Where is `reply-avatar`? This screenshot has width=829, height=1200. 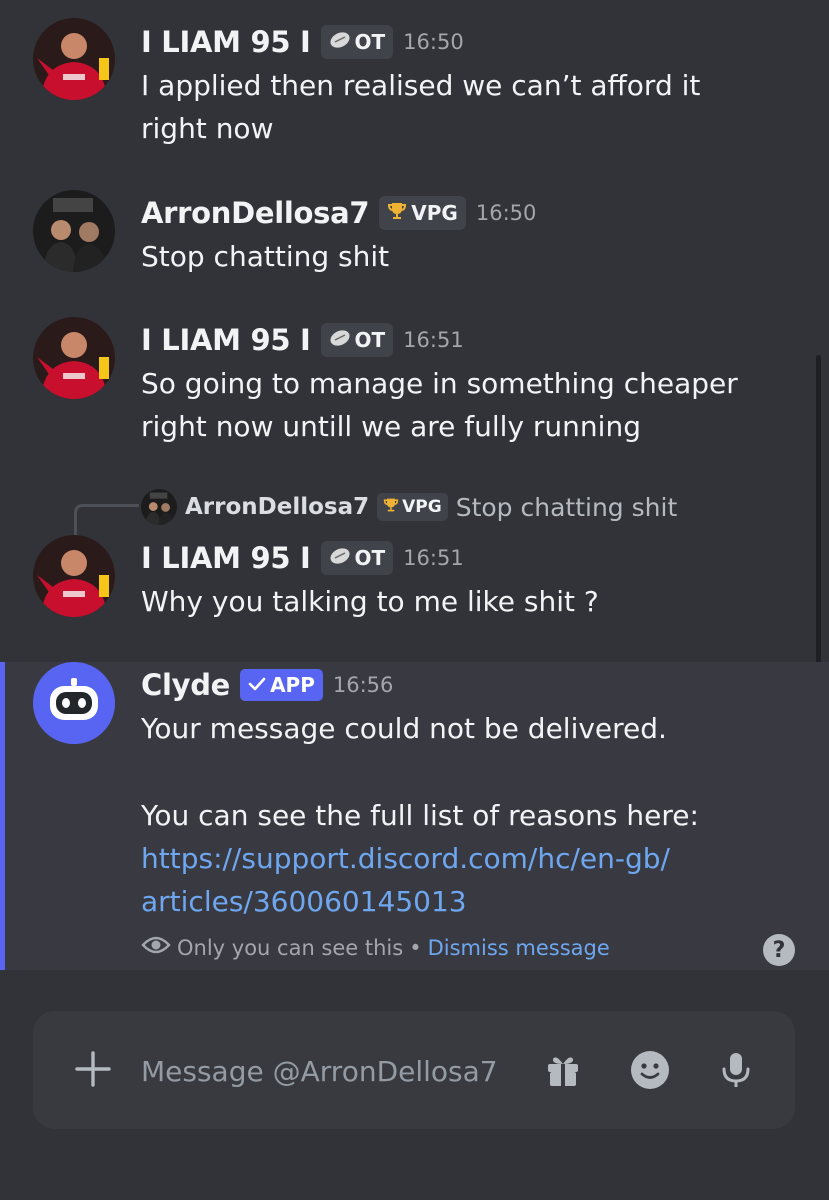
reply-avatar is located at coordinates (159, 507).